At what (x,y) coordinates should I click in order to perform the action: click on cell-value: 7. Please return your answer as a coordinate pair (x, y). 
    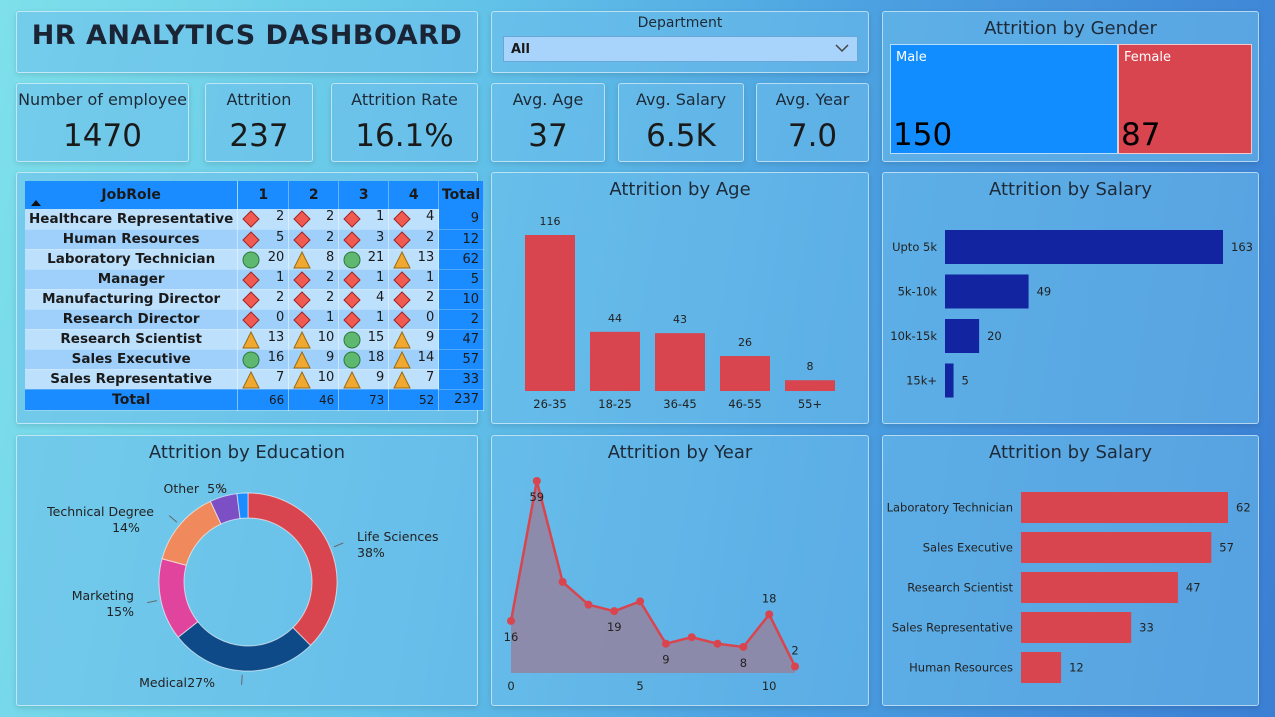
    Looking at the image, I should click on (430, 377).